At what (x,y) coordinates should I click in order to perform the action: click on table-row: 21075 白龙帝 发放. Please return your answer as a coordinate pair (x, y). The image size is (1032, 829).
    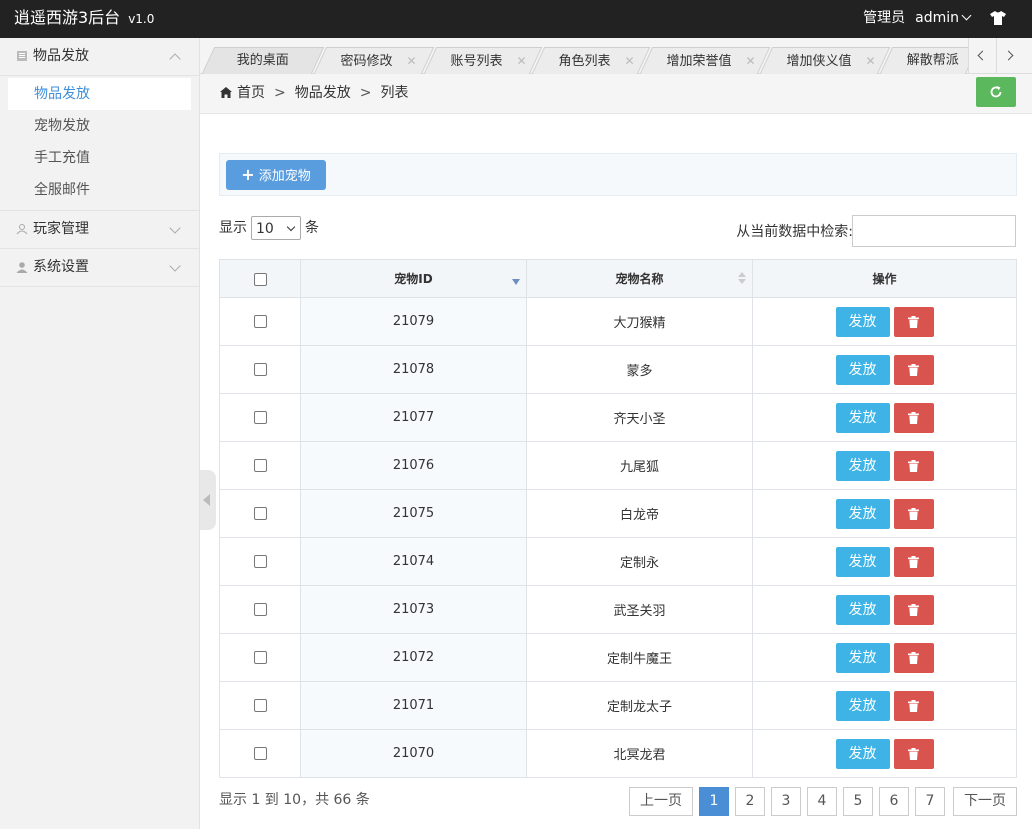
    Looking at the image, I should click on (618, 513).